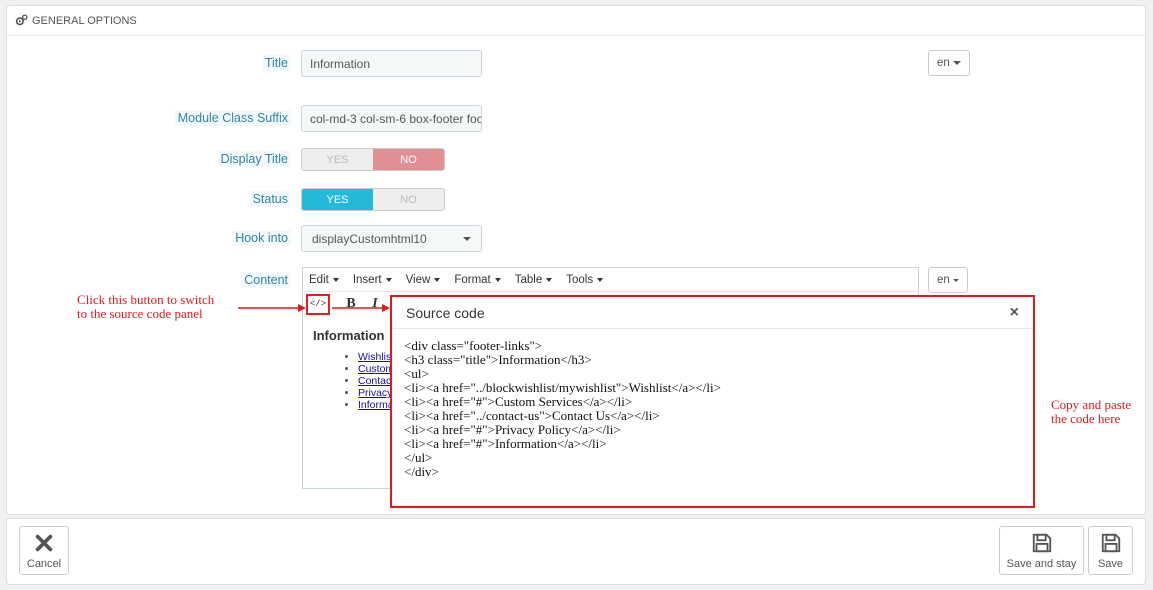 The width and height of the screenshot is (1153, 590). I want to click on annotation-right-line2: the code here, so click(1086, 418).